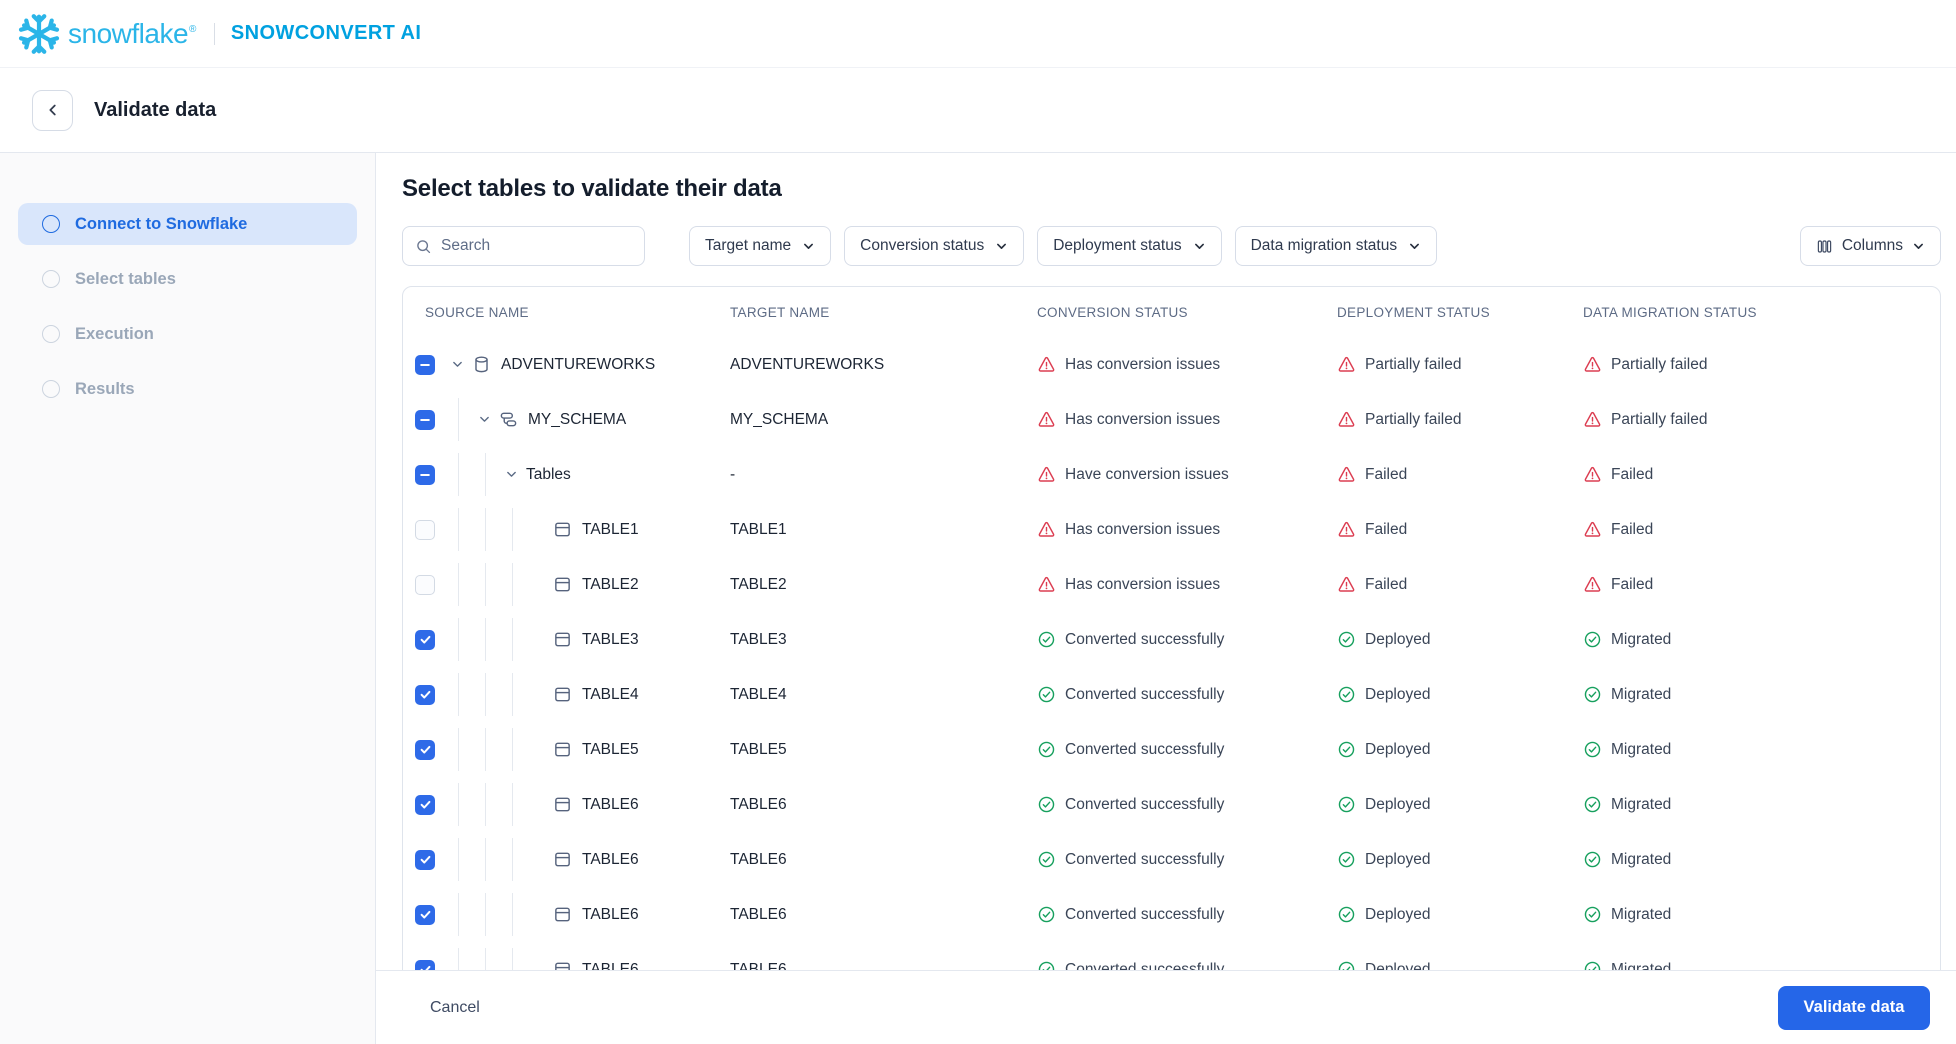 The width and height of the screenshot is (1956, 1044). Describe the element at coordinates (1336, 246) in the screenshot. I see `filter-data-migration-status: Data migration status` at that location.